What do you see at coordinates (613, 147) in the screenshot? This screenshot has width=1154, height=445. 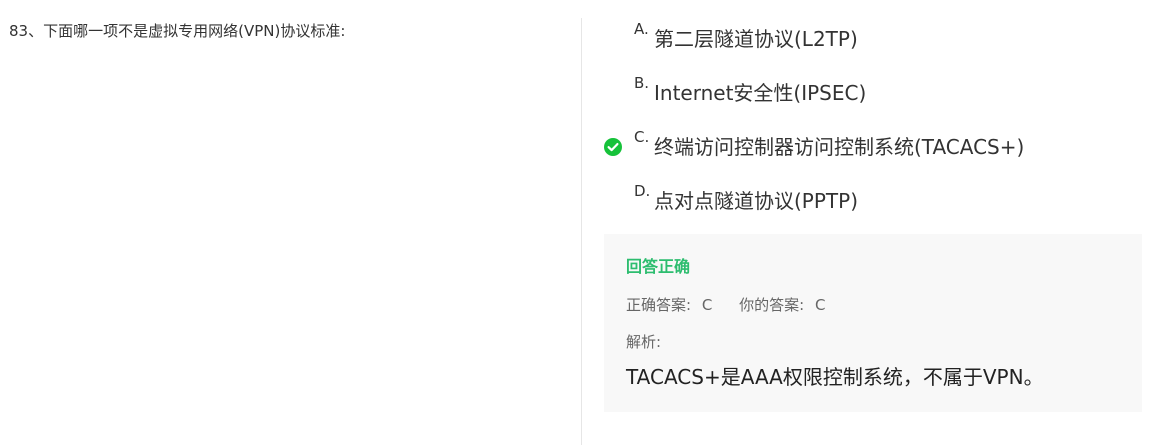 I see `check-circle-icon` at bounding box center [613, 147].